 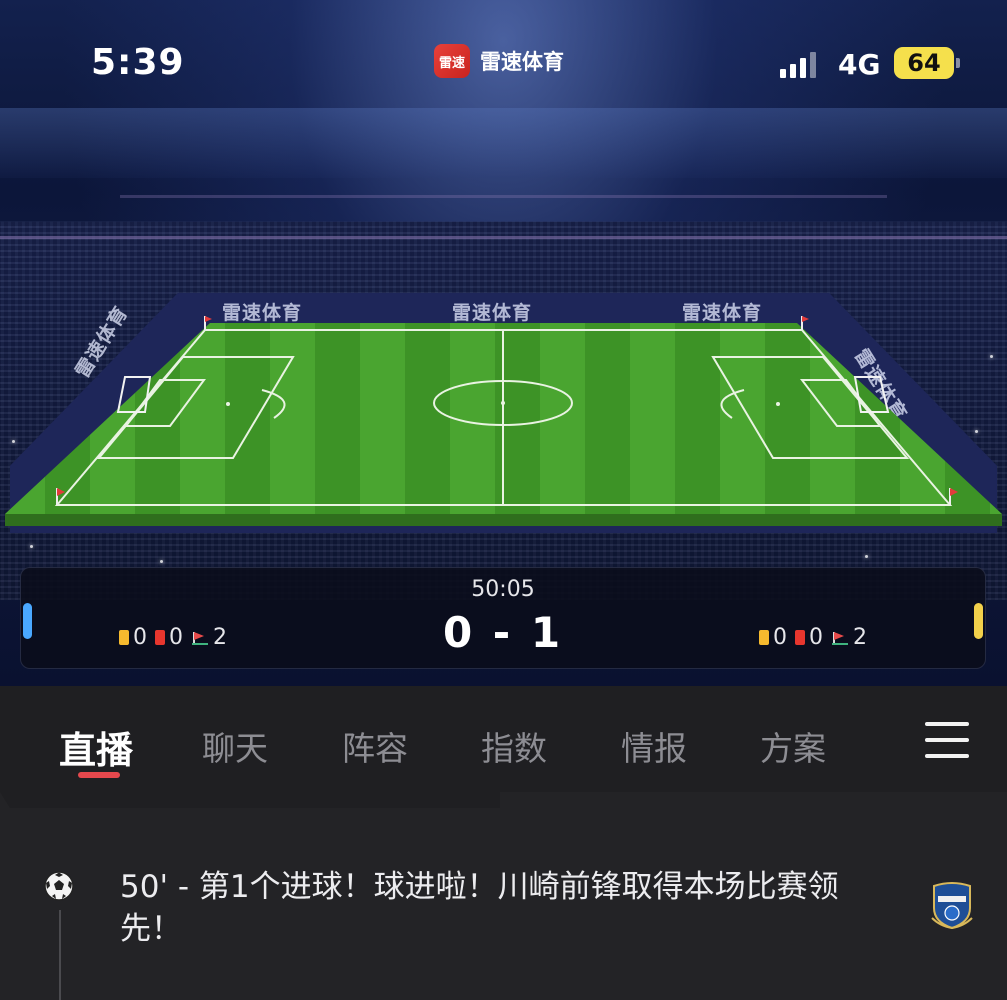 What do you see at coordinates (452, 61) in the screenshot?
I see `app-logo-icon: 雷速` at bounding box center [452, 61].